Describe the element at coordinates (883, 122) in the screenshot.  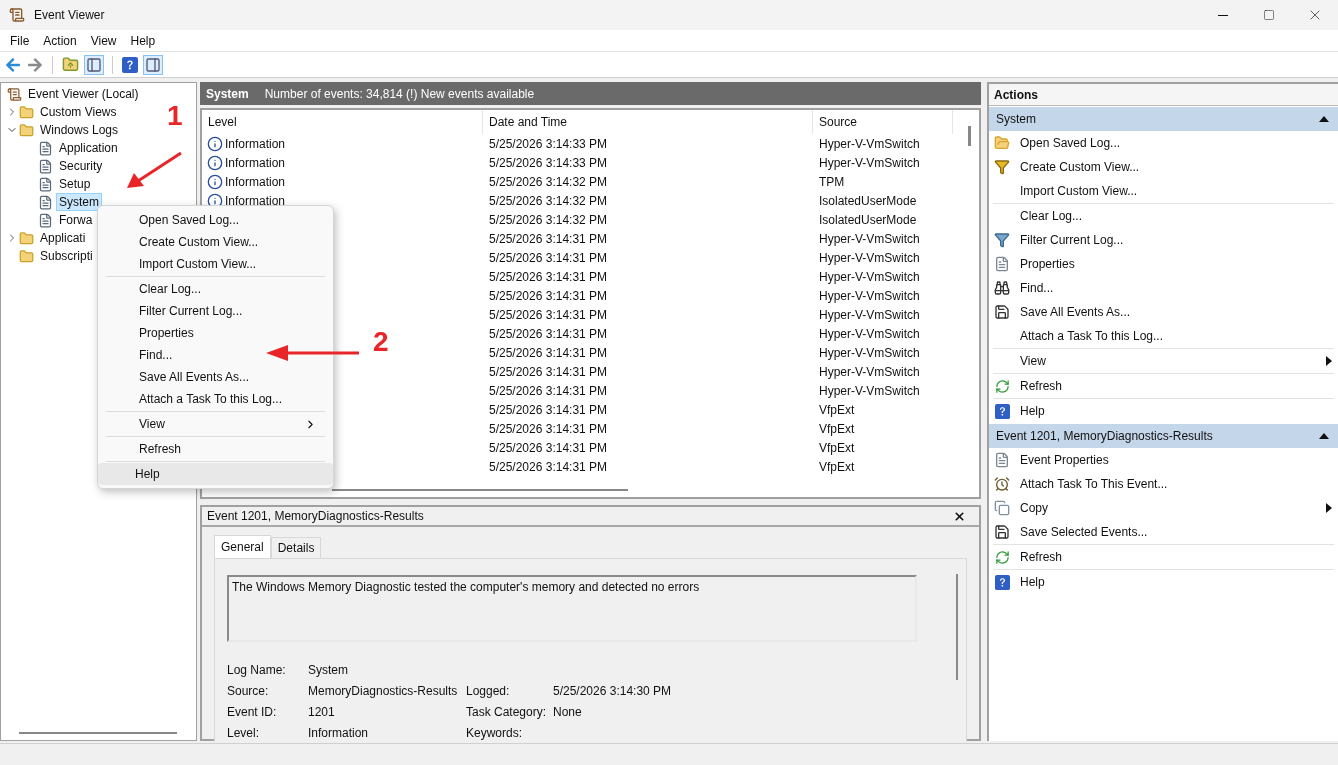
I see `column-header: Source` at that location.